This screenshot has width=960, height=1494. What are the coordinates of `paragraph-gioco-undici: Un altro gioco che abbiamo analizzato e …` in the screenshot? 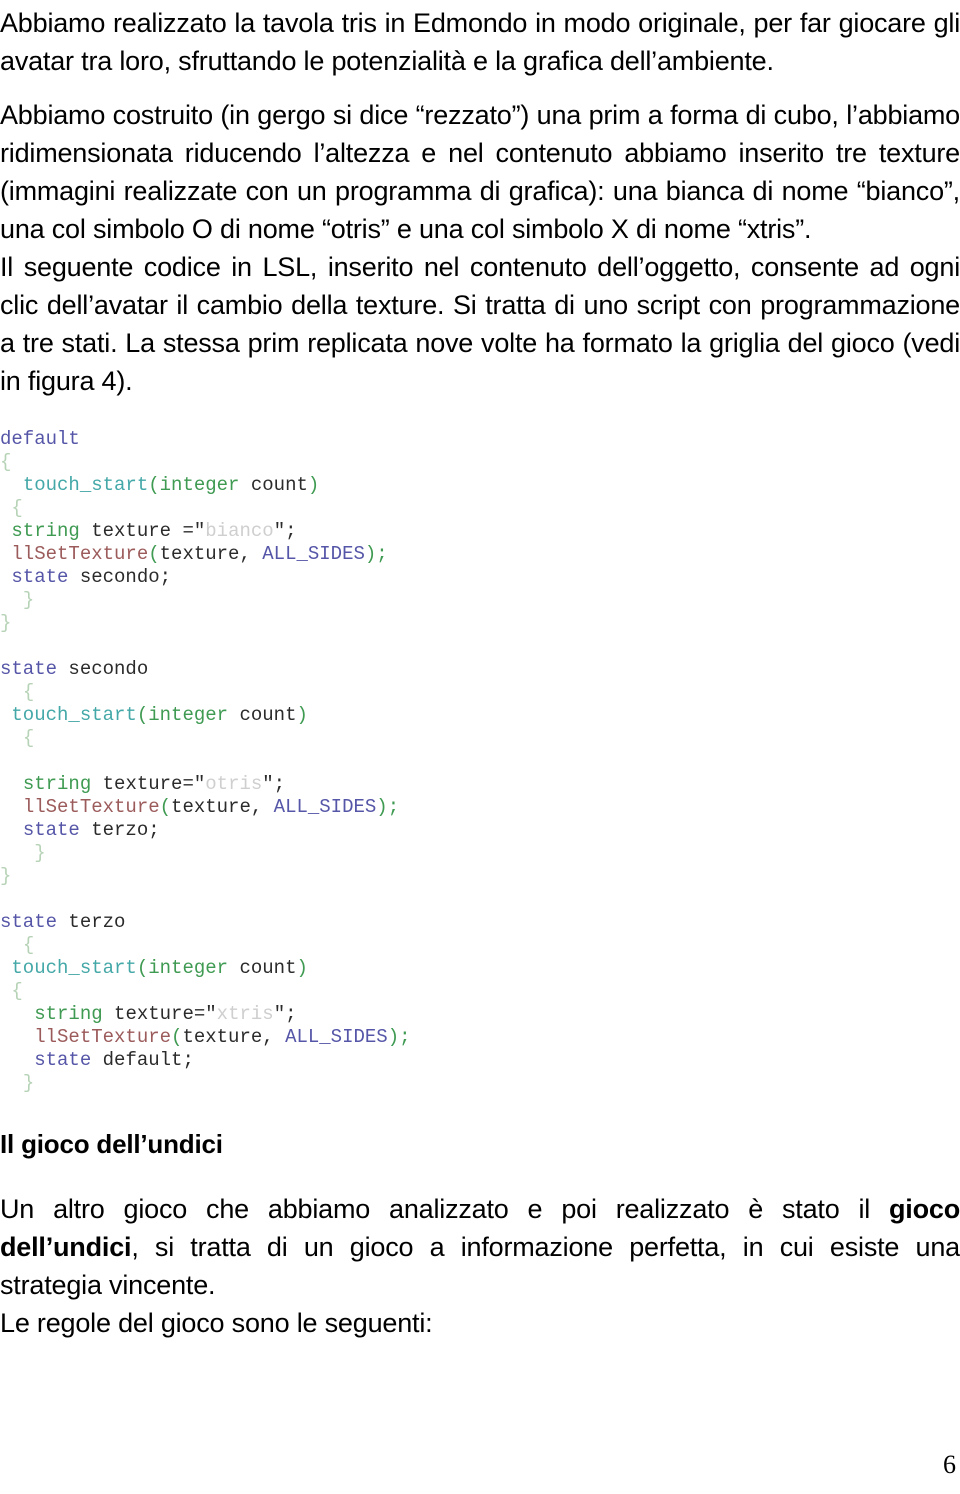 It's located at (480, 1232).